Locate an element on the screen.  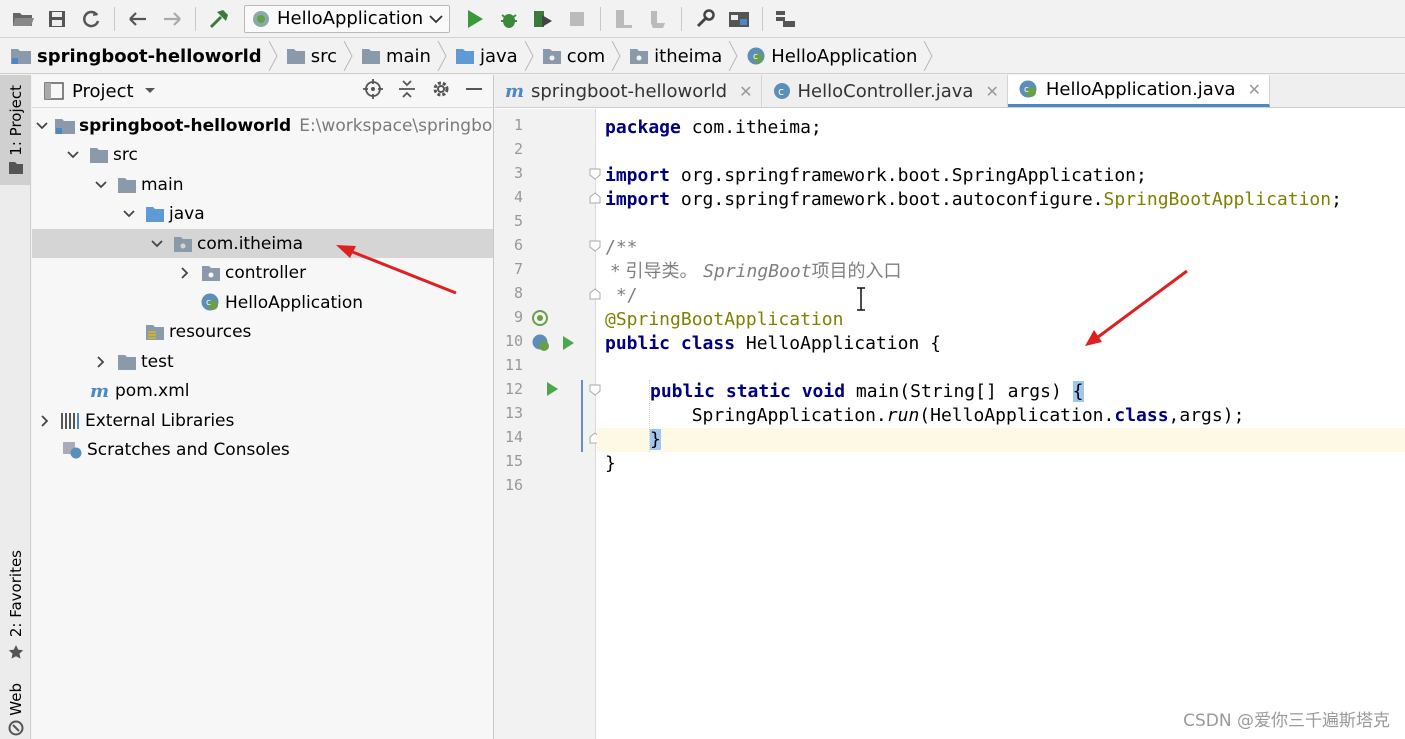
matched-brace: } is located at coordinates (655, 439).